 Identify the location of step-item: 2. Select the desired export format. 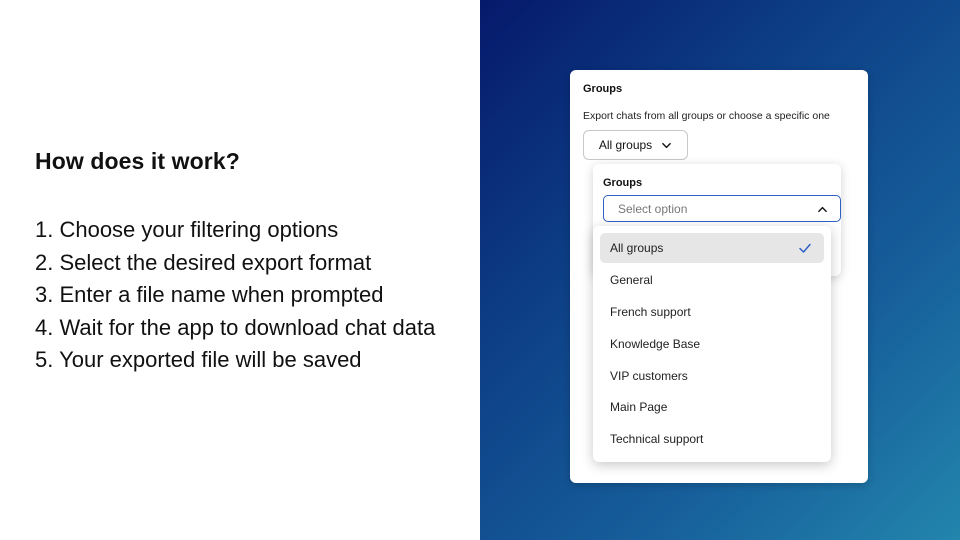
(203, 262).